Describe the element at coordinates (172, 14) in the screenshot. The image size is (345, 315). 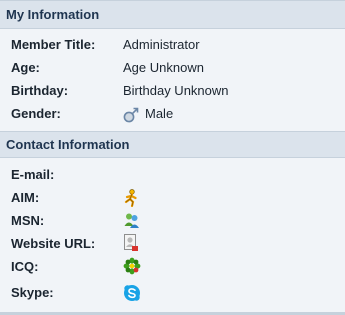
I see `my-information-header: My Information` at that location.